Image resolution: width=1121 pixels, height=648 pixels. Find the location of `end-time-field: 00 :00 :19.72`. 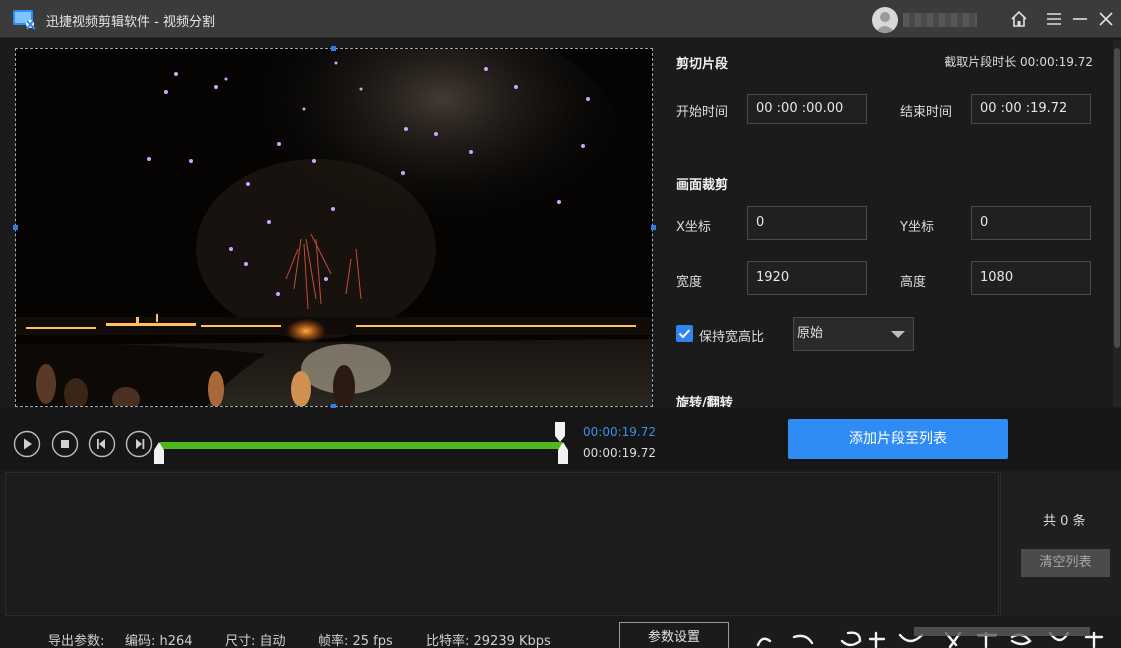

end-time-field: 00 :00 :19.72 is located at coordinates (1031, 109).